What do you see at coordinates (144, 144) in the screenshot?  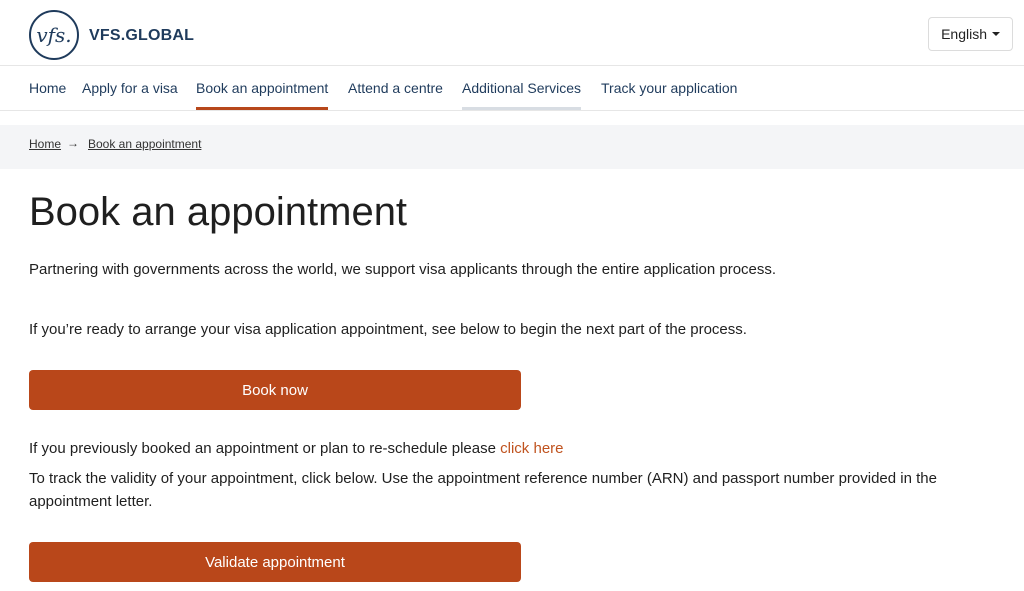 I see `breadcrumb-current-link: Book an appointment` at bounding box center [144, 144].